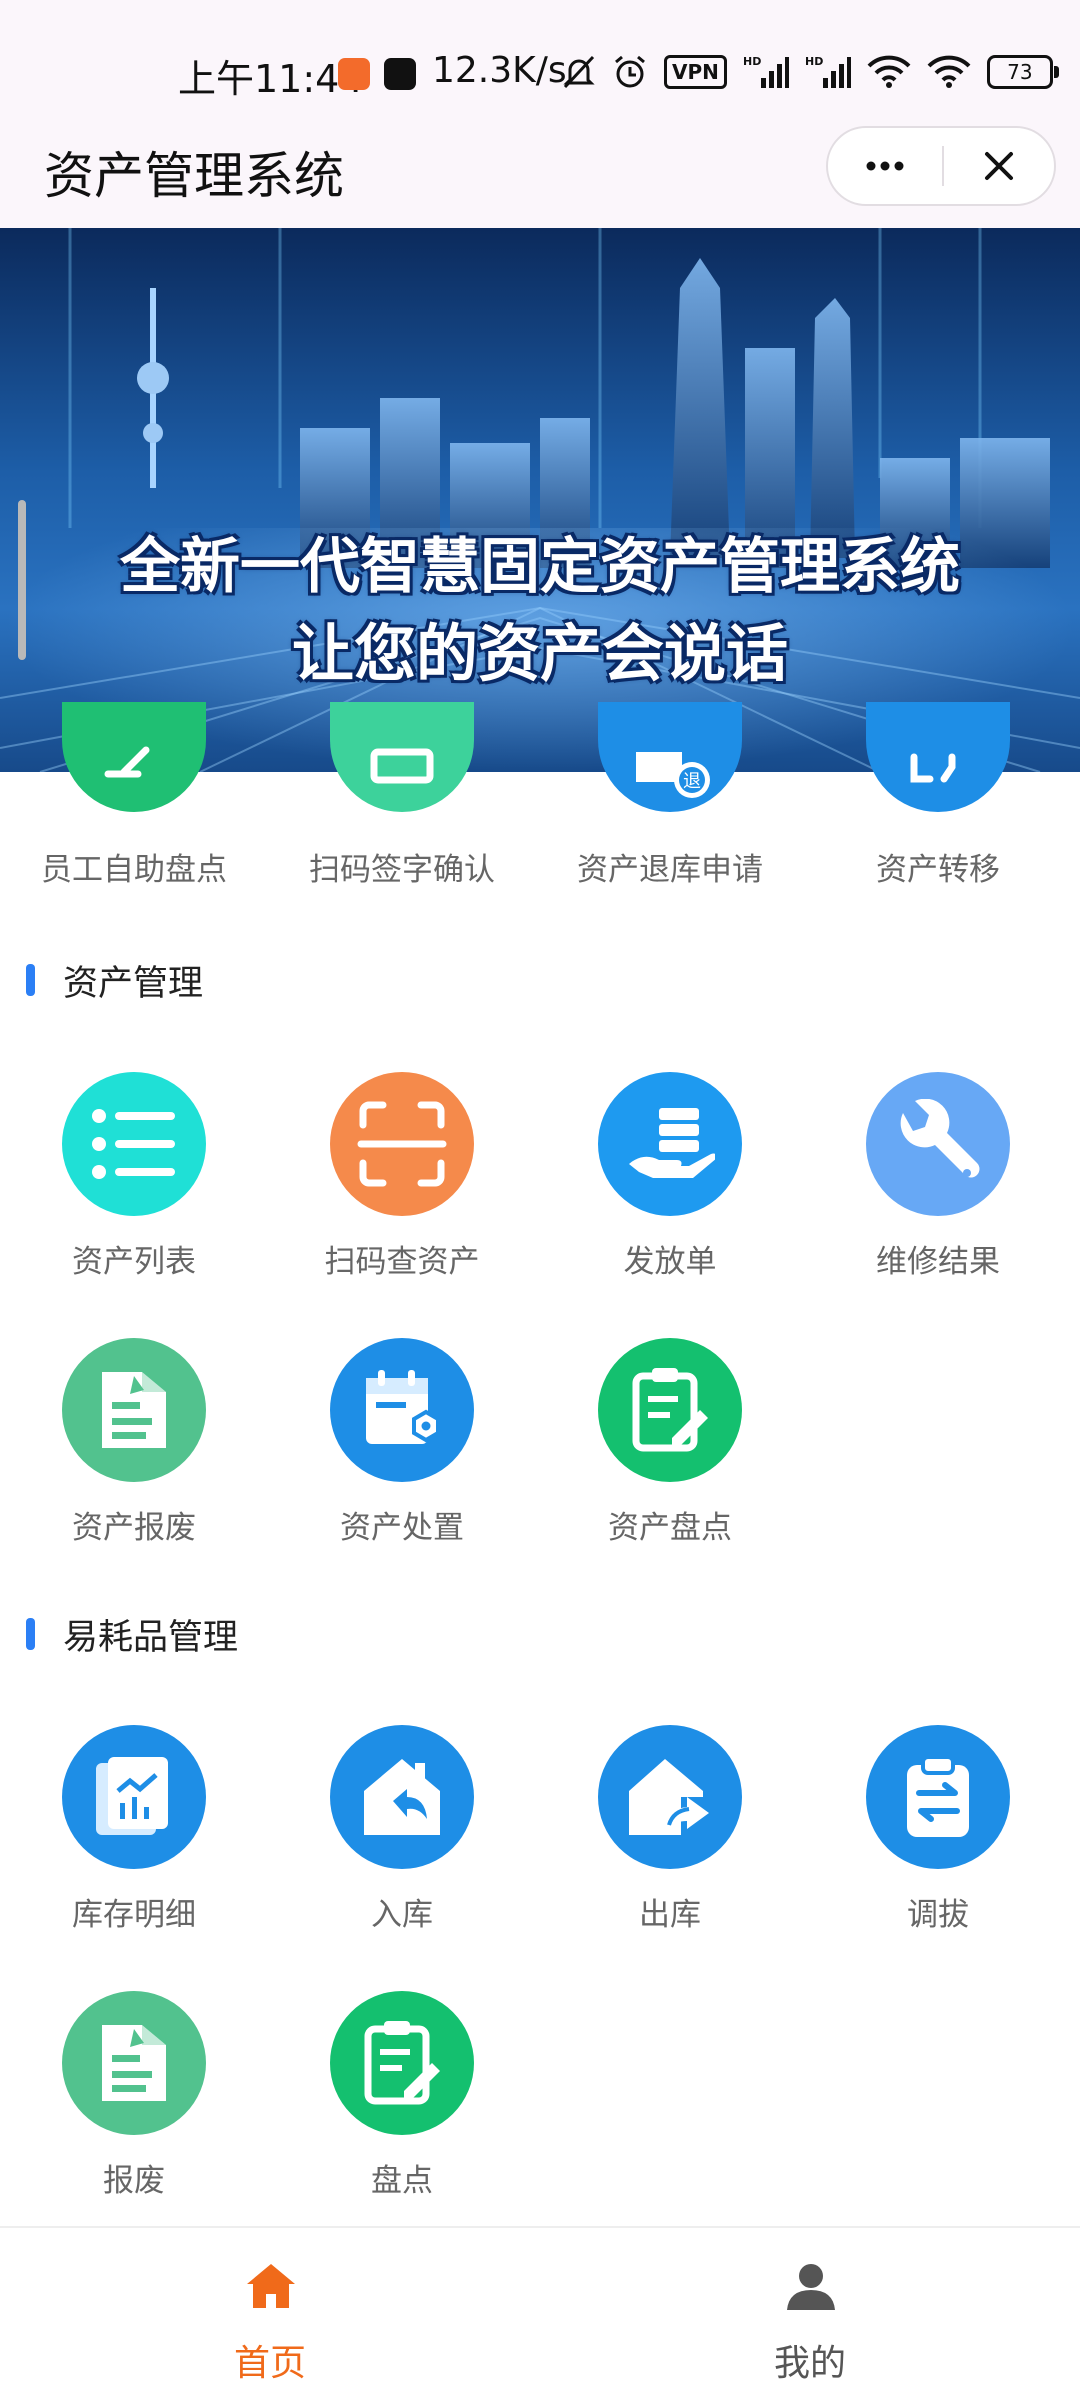 This screenshot has height=2402, width=1080. I want to click on network-speed: 12.3K/s, so click(499, 70).